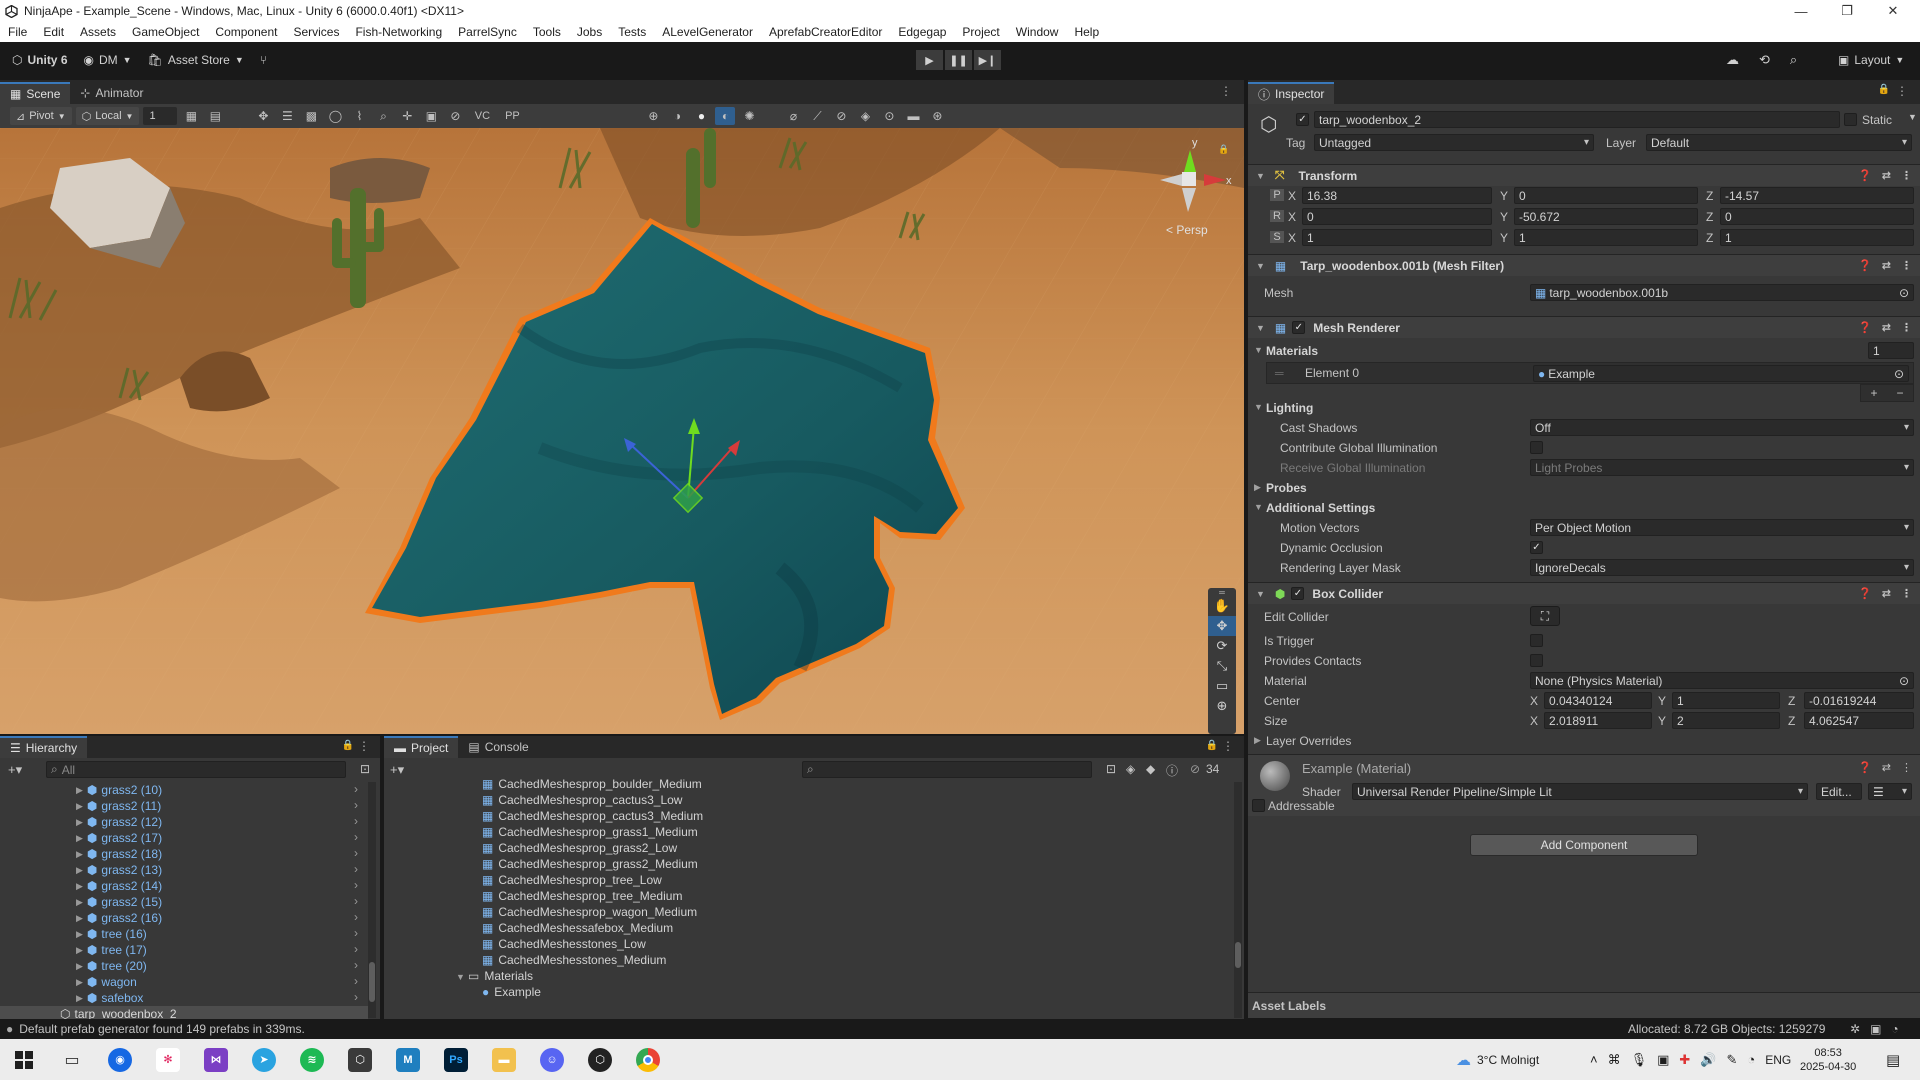 This screenshot has height=1080, width=1920. What do you see at coordinates (579, 848) in the screenshot?
I see `project-asset-item: ▦ CachedMeshesprop_grass2_Low` at bounding box center [579, 848].